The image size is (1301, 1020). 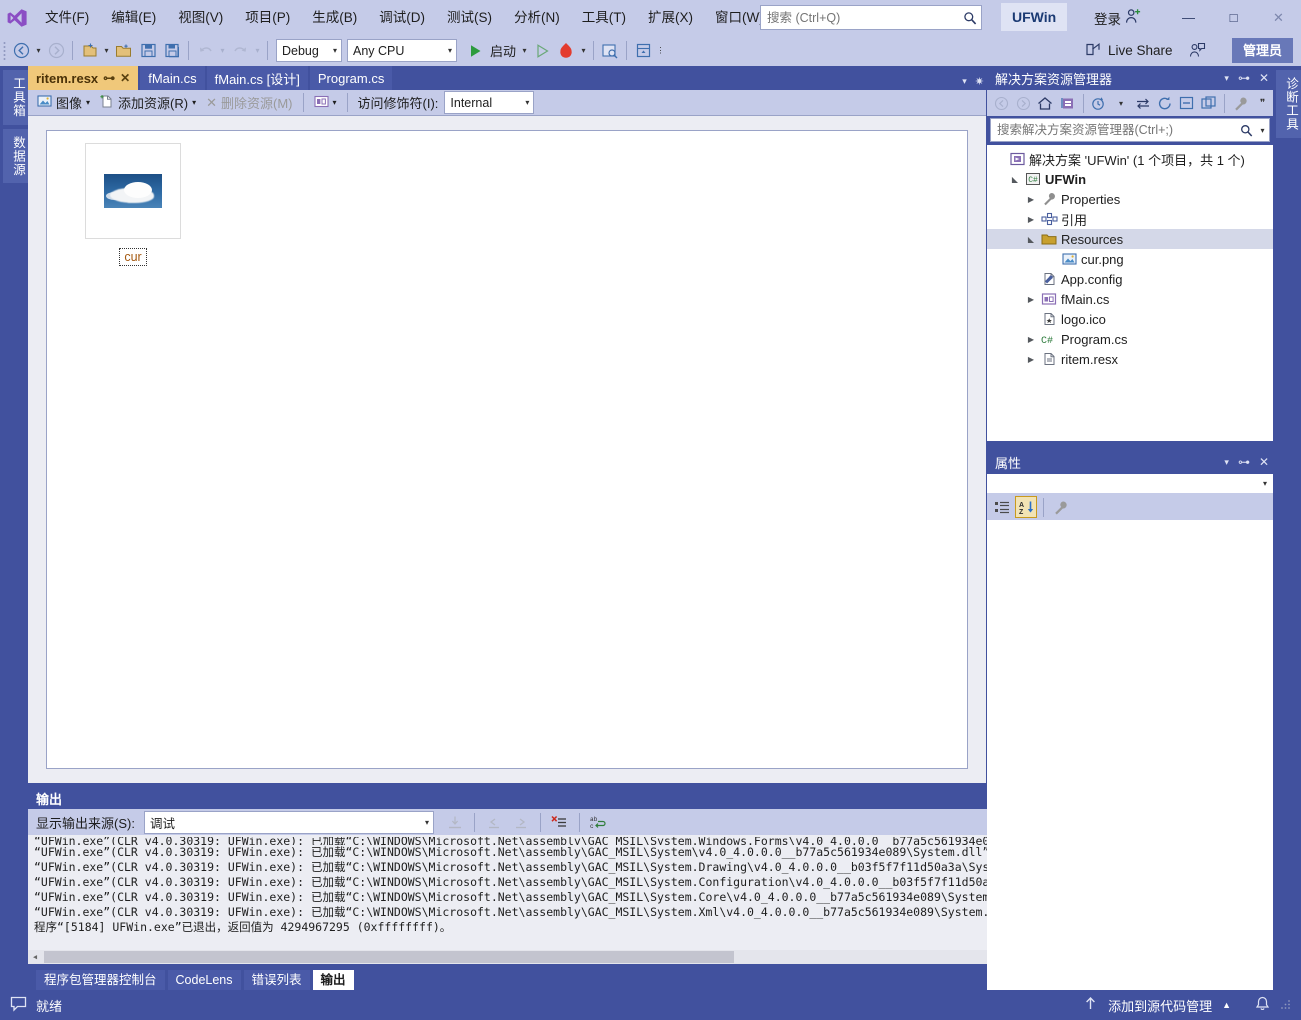 I want to click on output-source-select: 调试 ▾, so click(x=288, y=822).